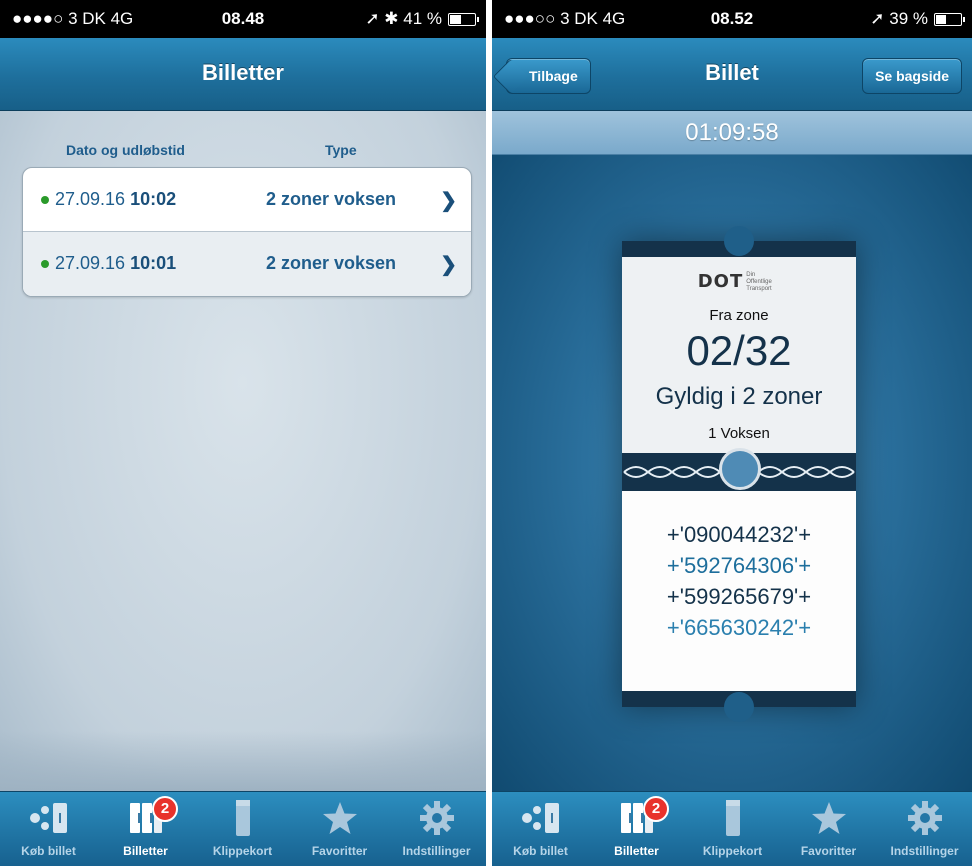 The height and width of the screenshot is (866, 972). I want to click on status-icons-text: ➚ ✱ 41 %, so click(403, 18).